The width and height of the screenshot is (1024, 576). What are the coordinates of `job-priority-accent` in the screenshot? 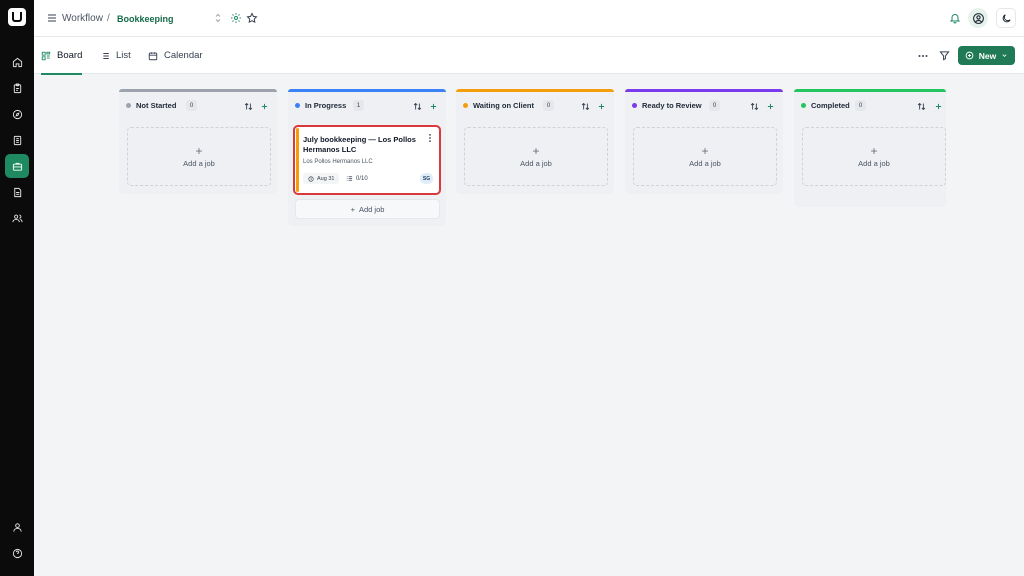 It's located at (297, 160).